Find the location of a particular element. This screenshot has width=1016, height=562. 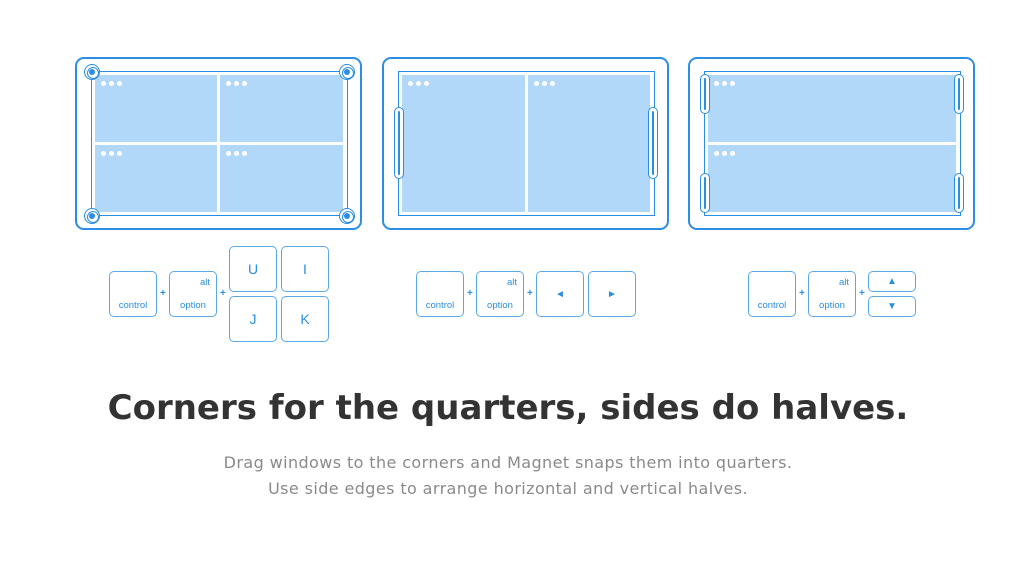

horizontal-halves-illustration is located at coordinates (831, 143).